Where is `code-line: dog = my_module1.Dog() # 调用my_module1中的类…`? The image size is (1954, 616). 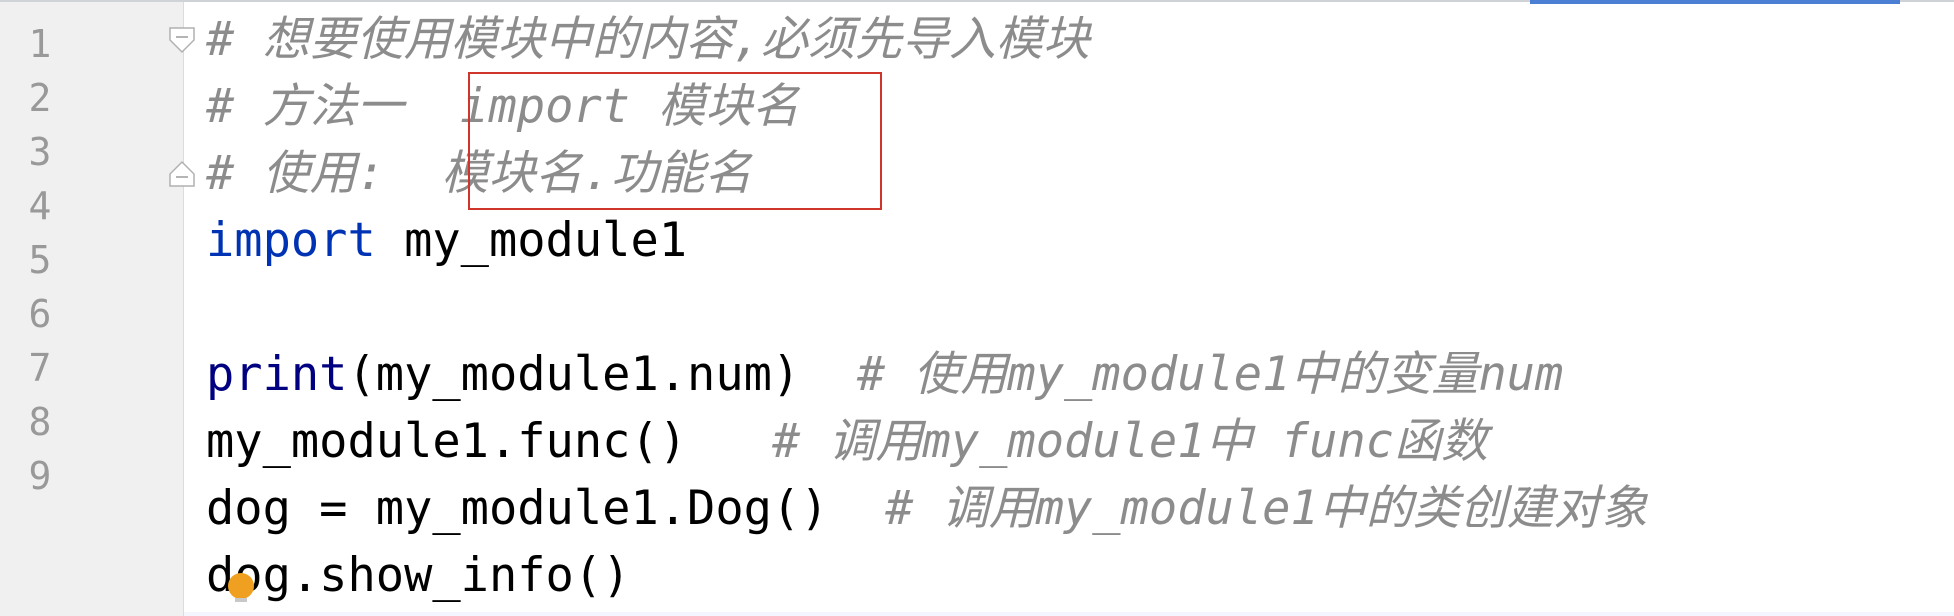
code-line: dog = my_module1.Dog() # 调用my_module1中的类… is located at coordinates (927, 509).